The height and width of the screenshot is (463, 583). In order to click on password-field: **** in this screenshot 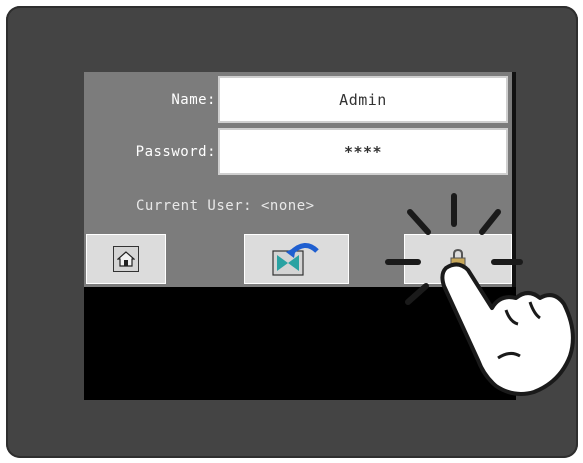, I will do `click(363, 151)`.